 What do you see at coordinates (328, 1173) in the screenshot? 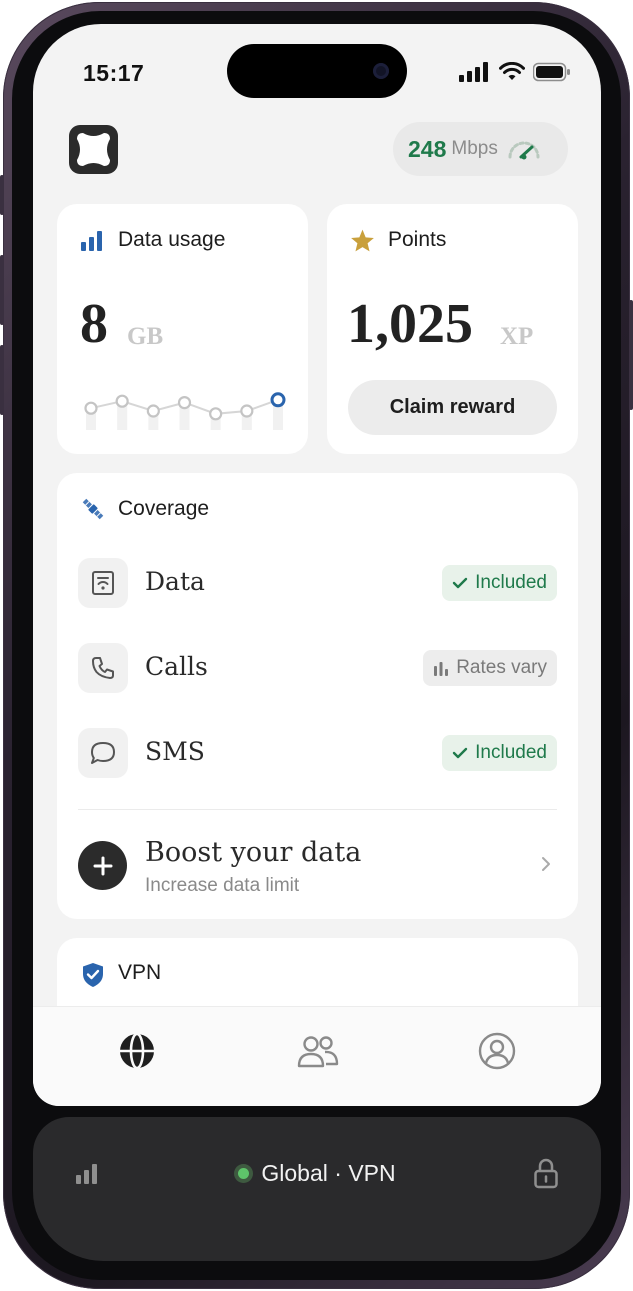
I see `vpn-bar-label: Global · VPN` at bounding box center [328, 1173].